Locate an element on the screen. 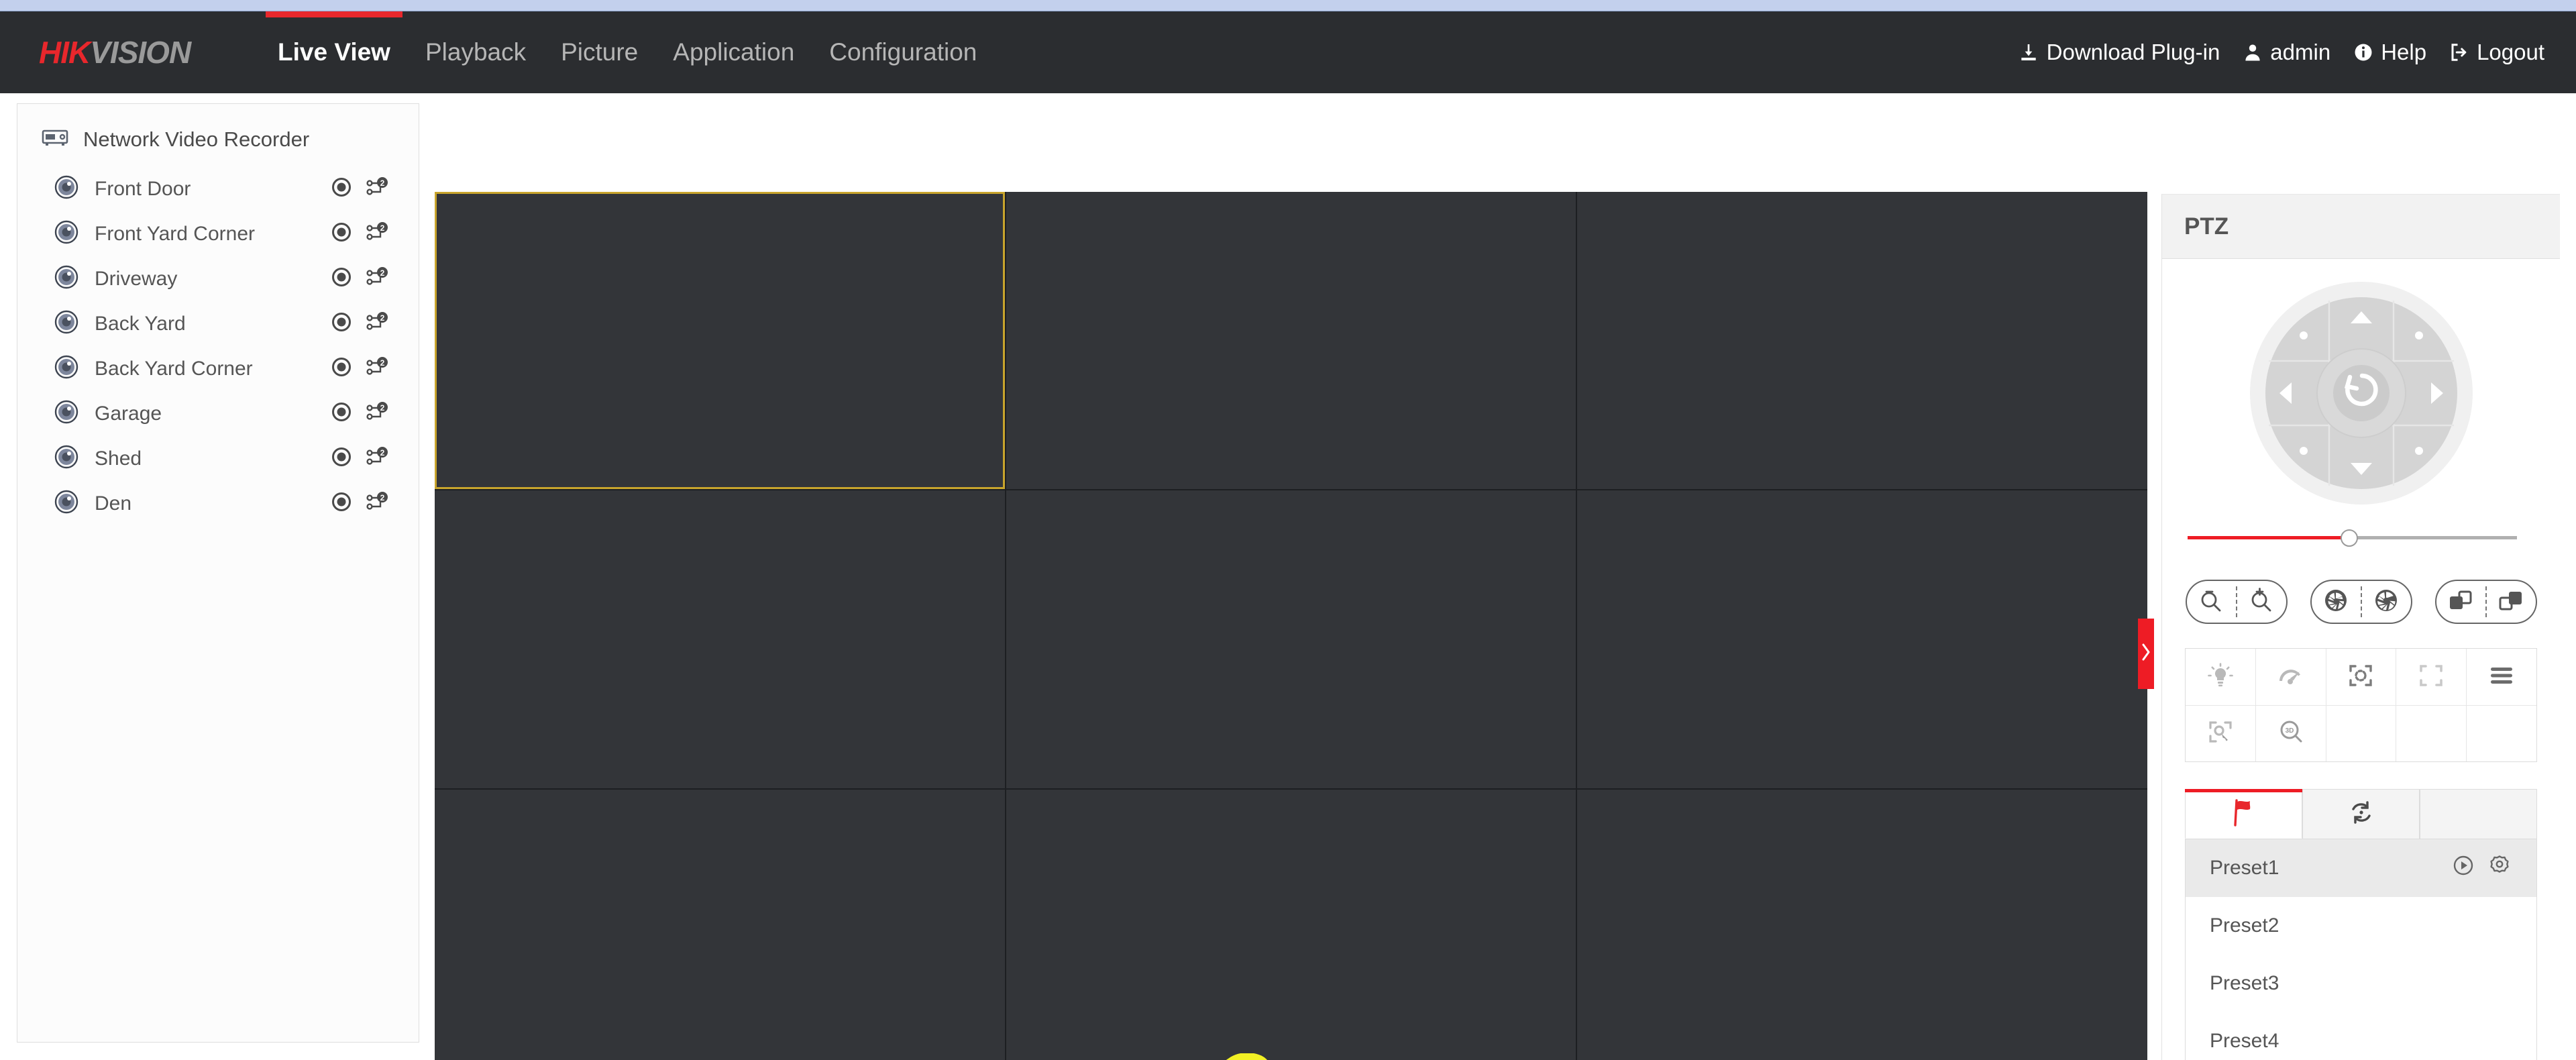 The width and height of the screenshot is (2576, 1060). user-icon is located at coordinates (2253, 52).